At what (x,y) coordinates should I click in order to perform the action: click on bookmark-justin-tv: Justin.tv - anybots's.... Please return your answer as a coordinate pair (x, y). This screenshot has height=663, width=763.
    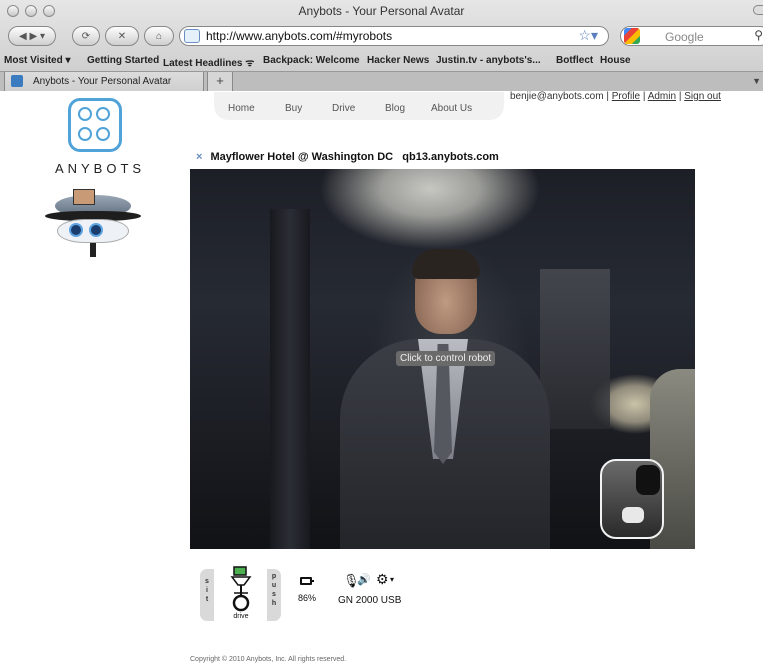
    Looking at the image, I should click on (488, 60).